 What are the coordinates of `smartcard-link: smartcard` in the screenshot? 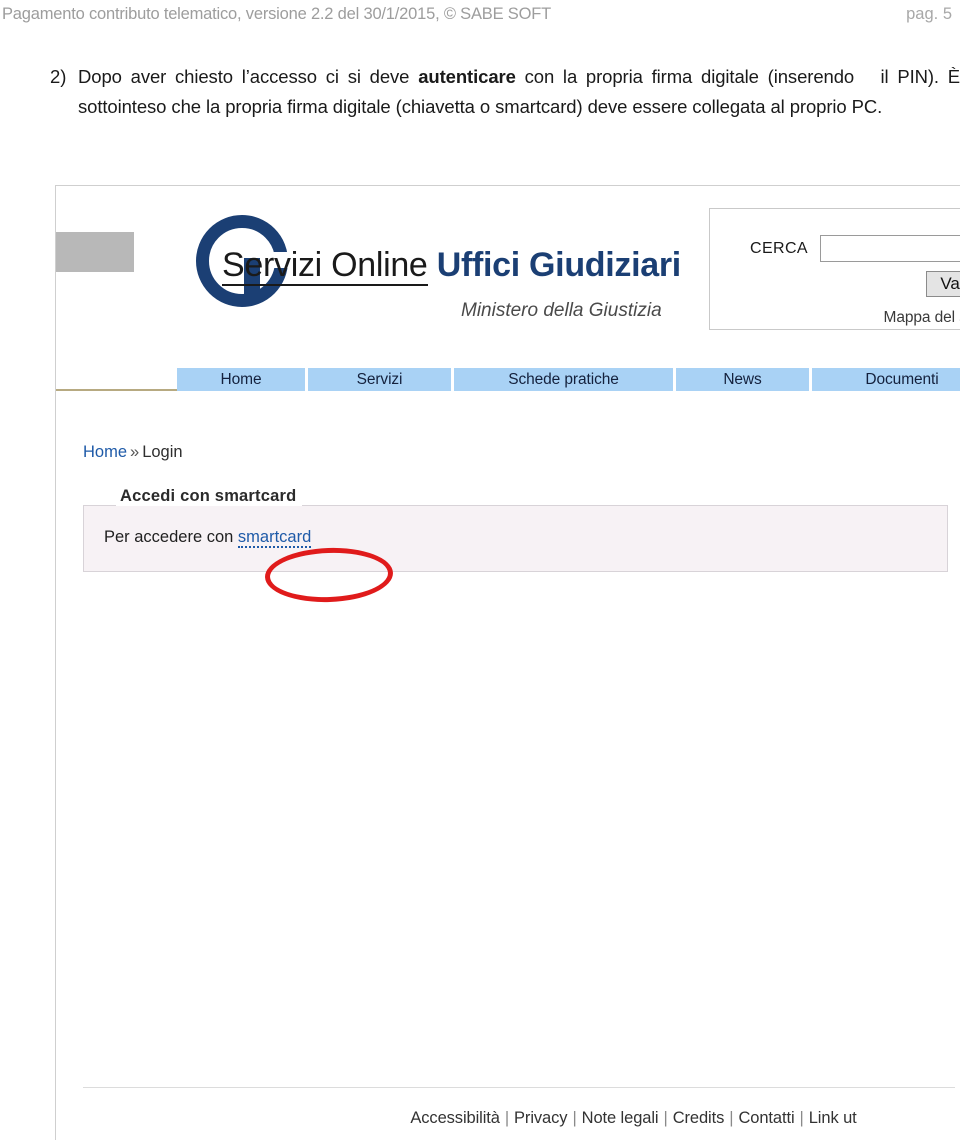 It's located at (274, 538).